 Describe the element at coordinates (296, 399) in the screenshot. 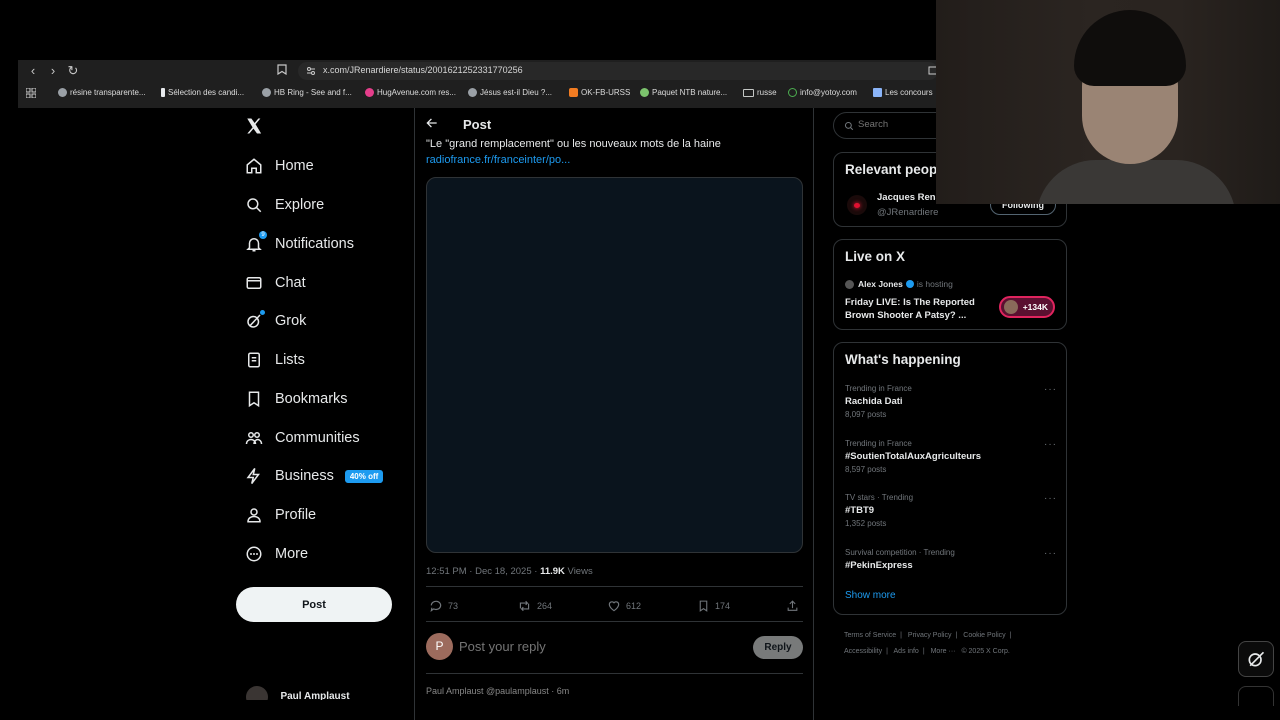

I see `nav-bookmarks: Bookmarks` at that location.